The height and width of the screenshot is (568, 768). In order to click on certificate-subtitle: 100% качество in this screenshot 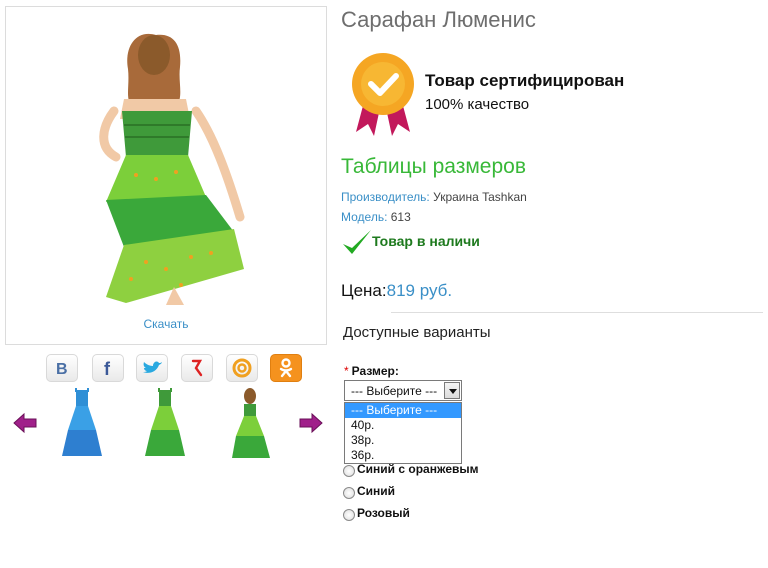, I will do `click(477, 104)`.